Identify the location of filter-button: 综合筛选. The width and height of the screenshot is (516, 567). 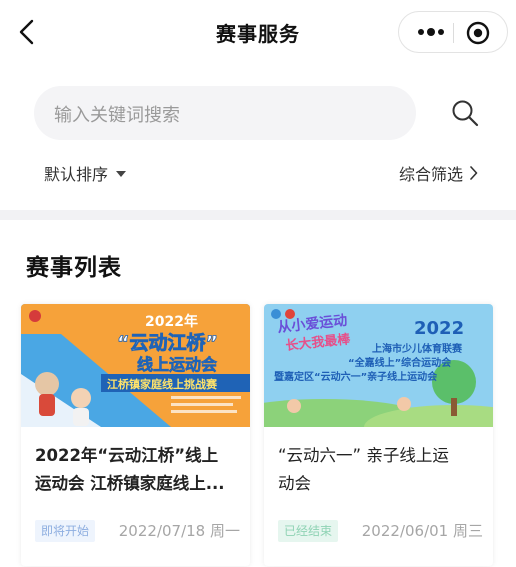
(438, 173).